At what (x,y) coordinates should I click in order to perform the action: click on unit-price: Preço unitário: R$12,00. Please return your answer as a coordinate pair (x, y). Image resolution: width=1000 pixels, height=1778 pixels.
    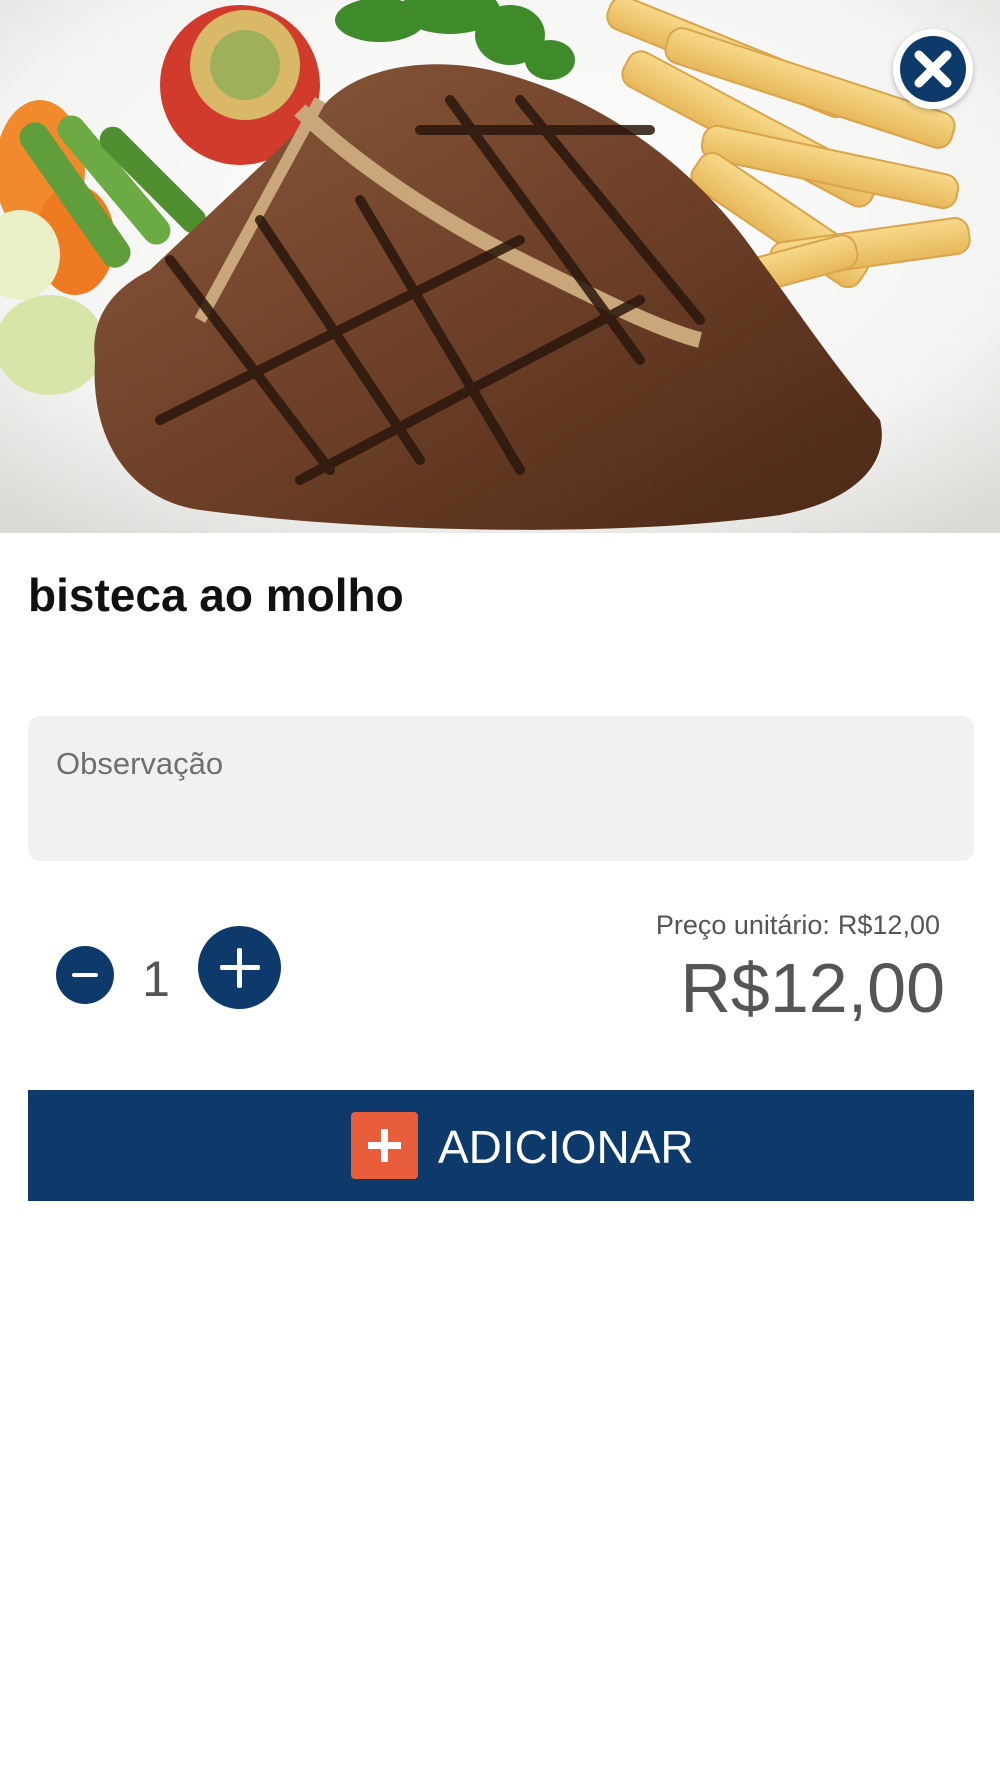
    Looking at the image, I should click on (798, 925).